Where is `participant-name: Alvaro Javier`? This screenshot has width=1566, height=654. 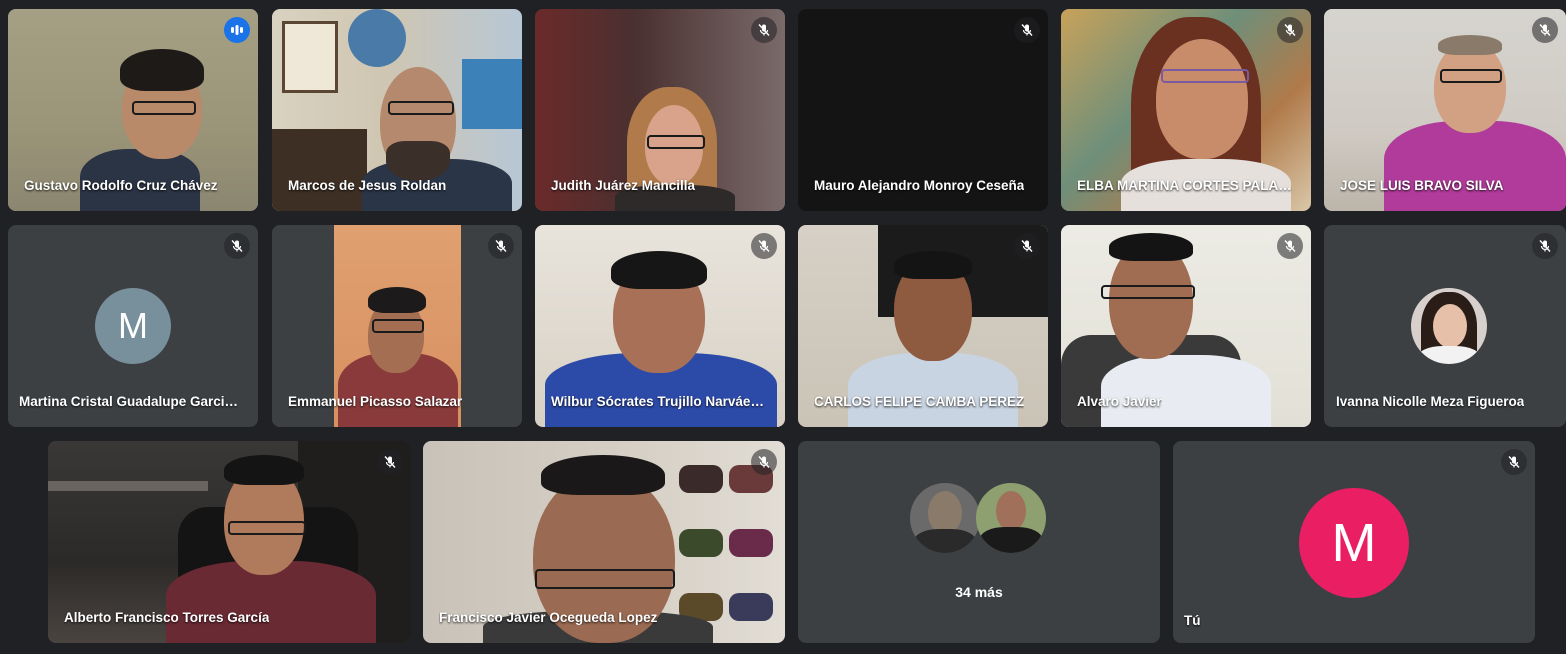
participant-name: Alvaro Javier is located at coordinates (1119, 401).